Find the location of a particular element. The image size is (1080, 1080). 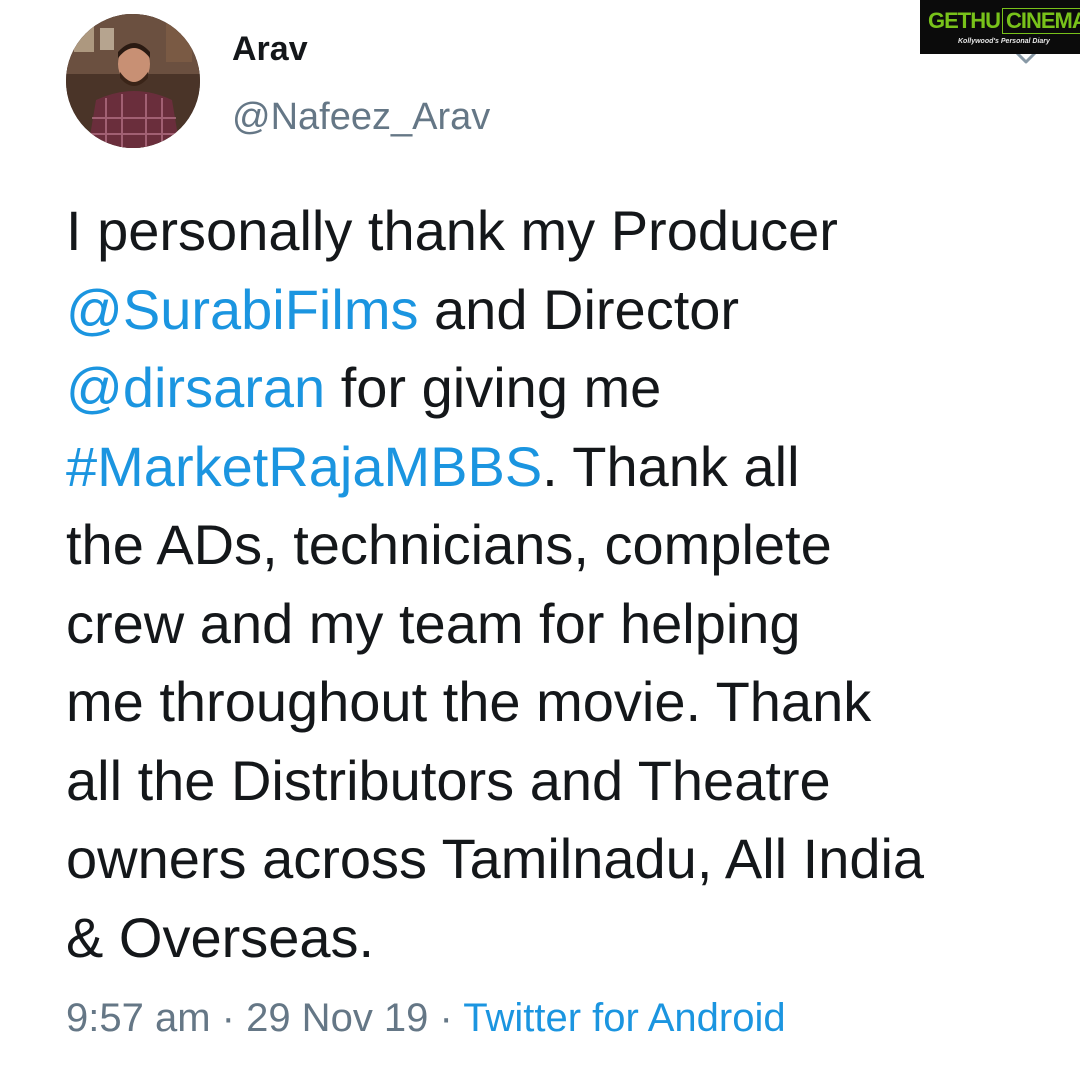

tweet-line: I personally thank my Producer is located at coordinates (561, 231).